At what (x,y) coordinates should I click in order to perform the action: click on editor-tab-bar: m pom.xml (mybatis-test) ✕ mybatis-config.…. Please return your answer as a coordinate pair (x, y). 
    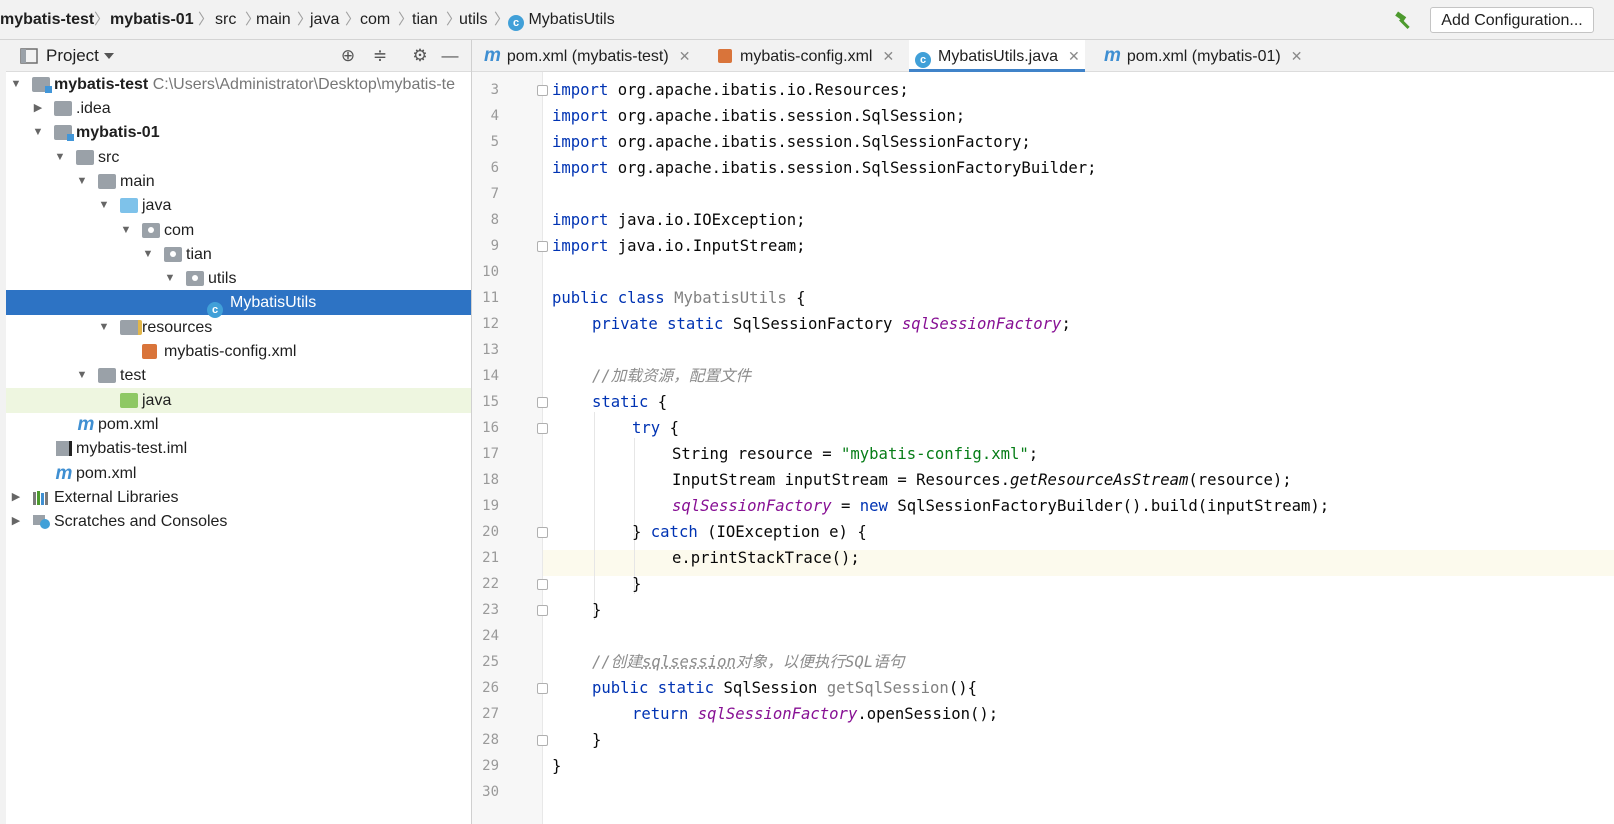
    Looking at the image, I should click on (1043, 56).